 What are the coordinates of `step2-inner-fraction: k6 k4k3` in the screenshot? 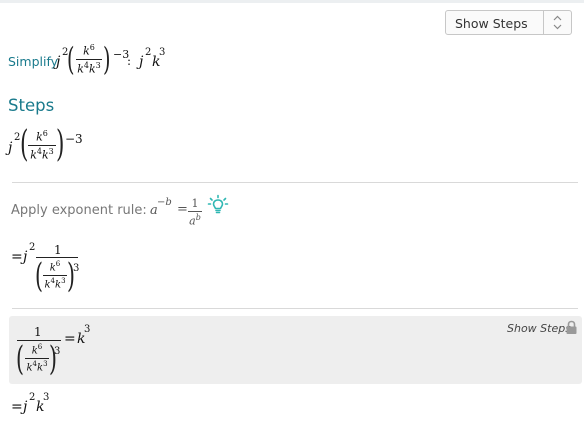 It's located at (55, 276).